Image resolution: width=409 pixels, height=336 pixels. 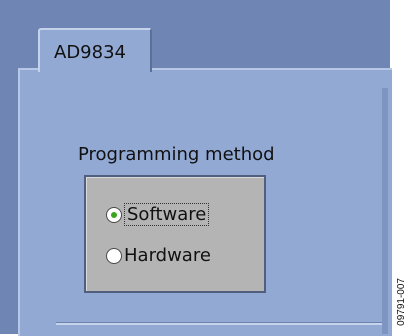 I want to click on tab-label: AD9834, so click(x=90, y=52).